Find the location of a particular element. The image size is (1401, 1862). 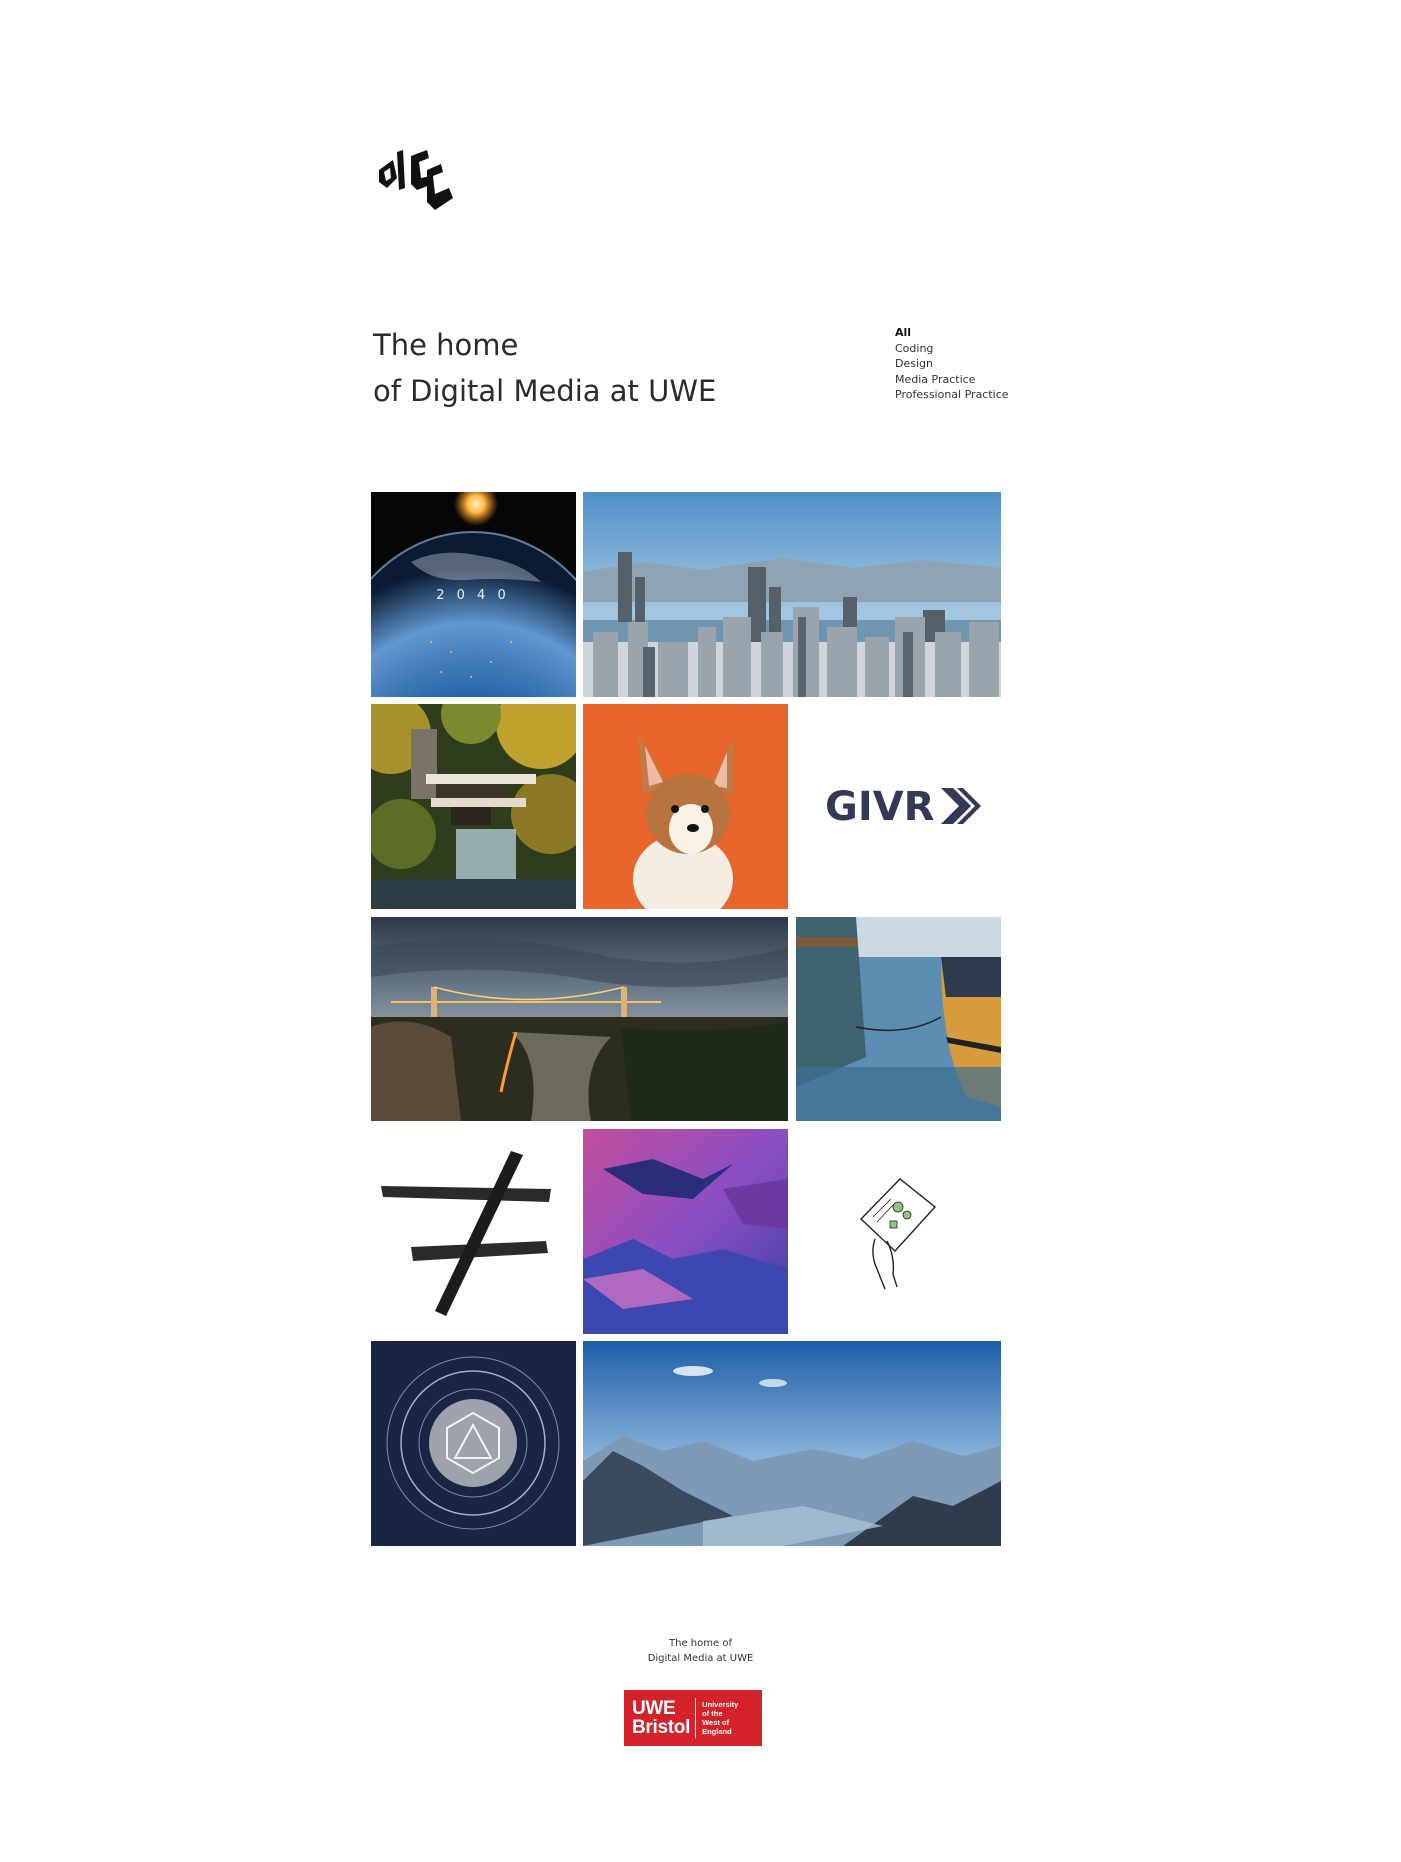

hand-holding-document-sketch-image is located at coordinates (898, 1231).